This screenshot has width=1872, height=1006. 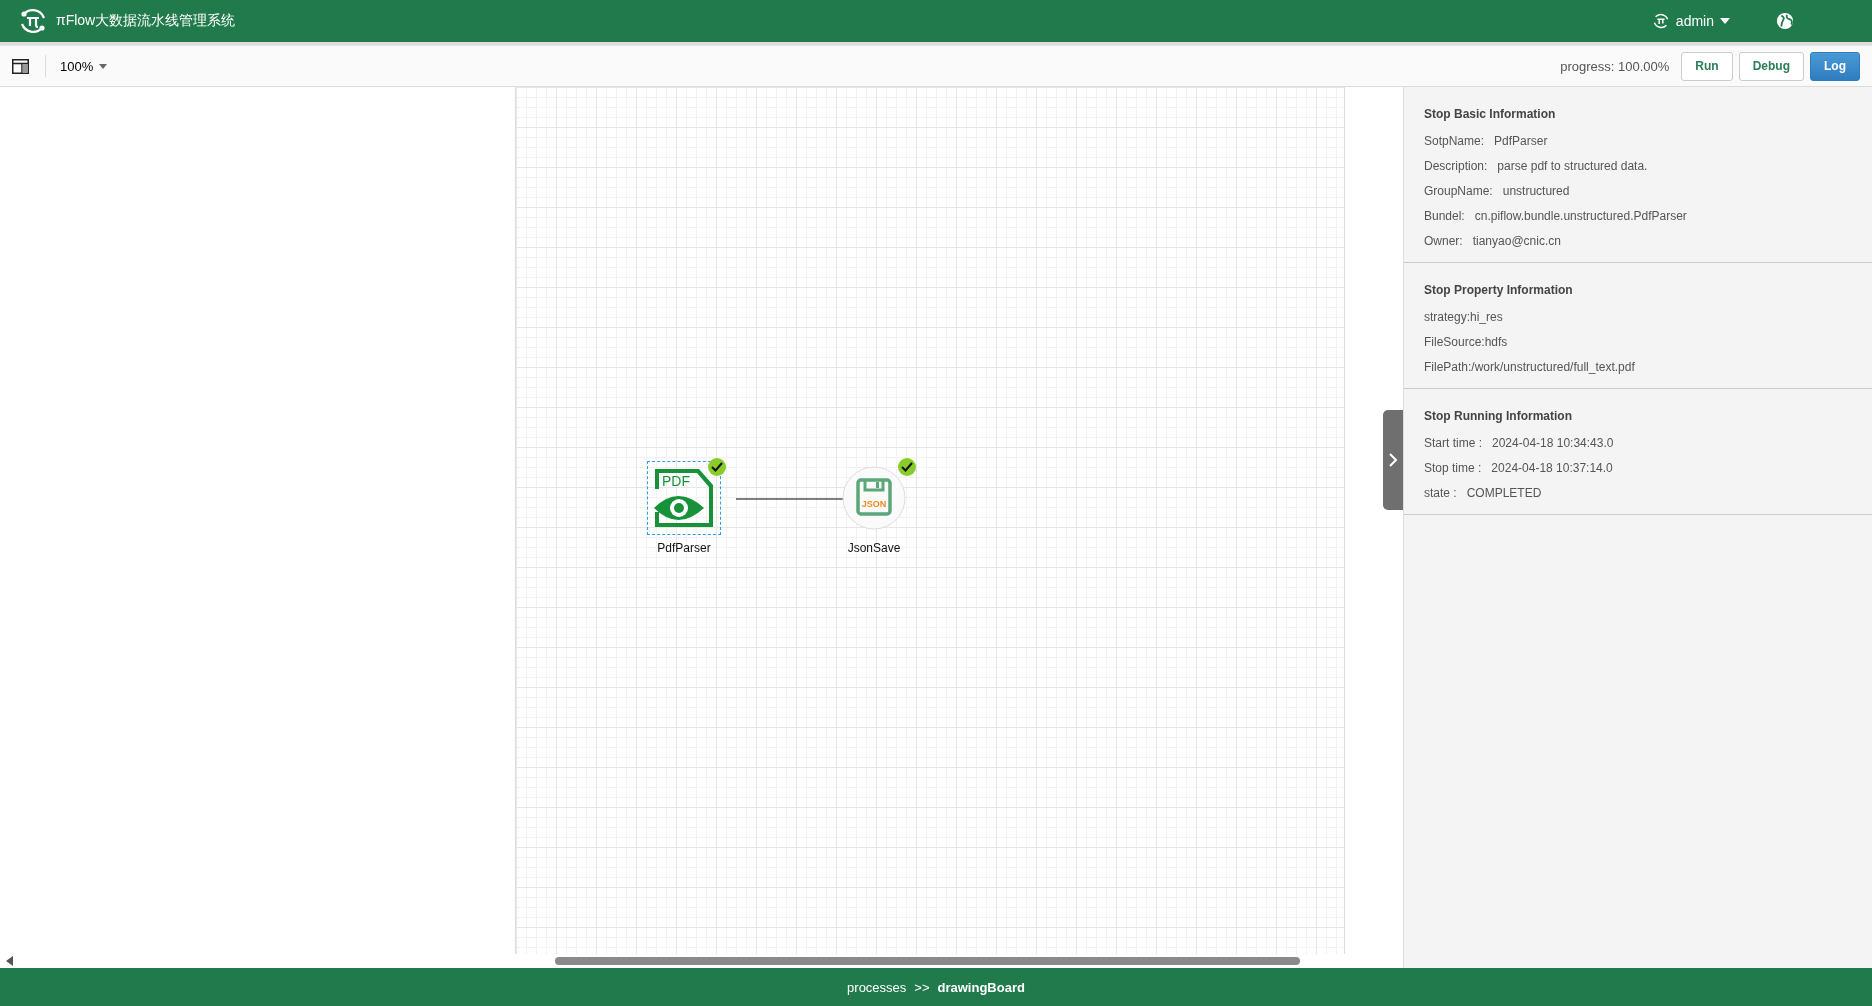 What do you see at coordinates (922, 987) in the screenshot?
I see `breadcrumb: >>` at bounding box center [922, 987].